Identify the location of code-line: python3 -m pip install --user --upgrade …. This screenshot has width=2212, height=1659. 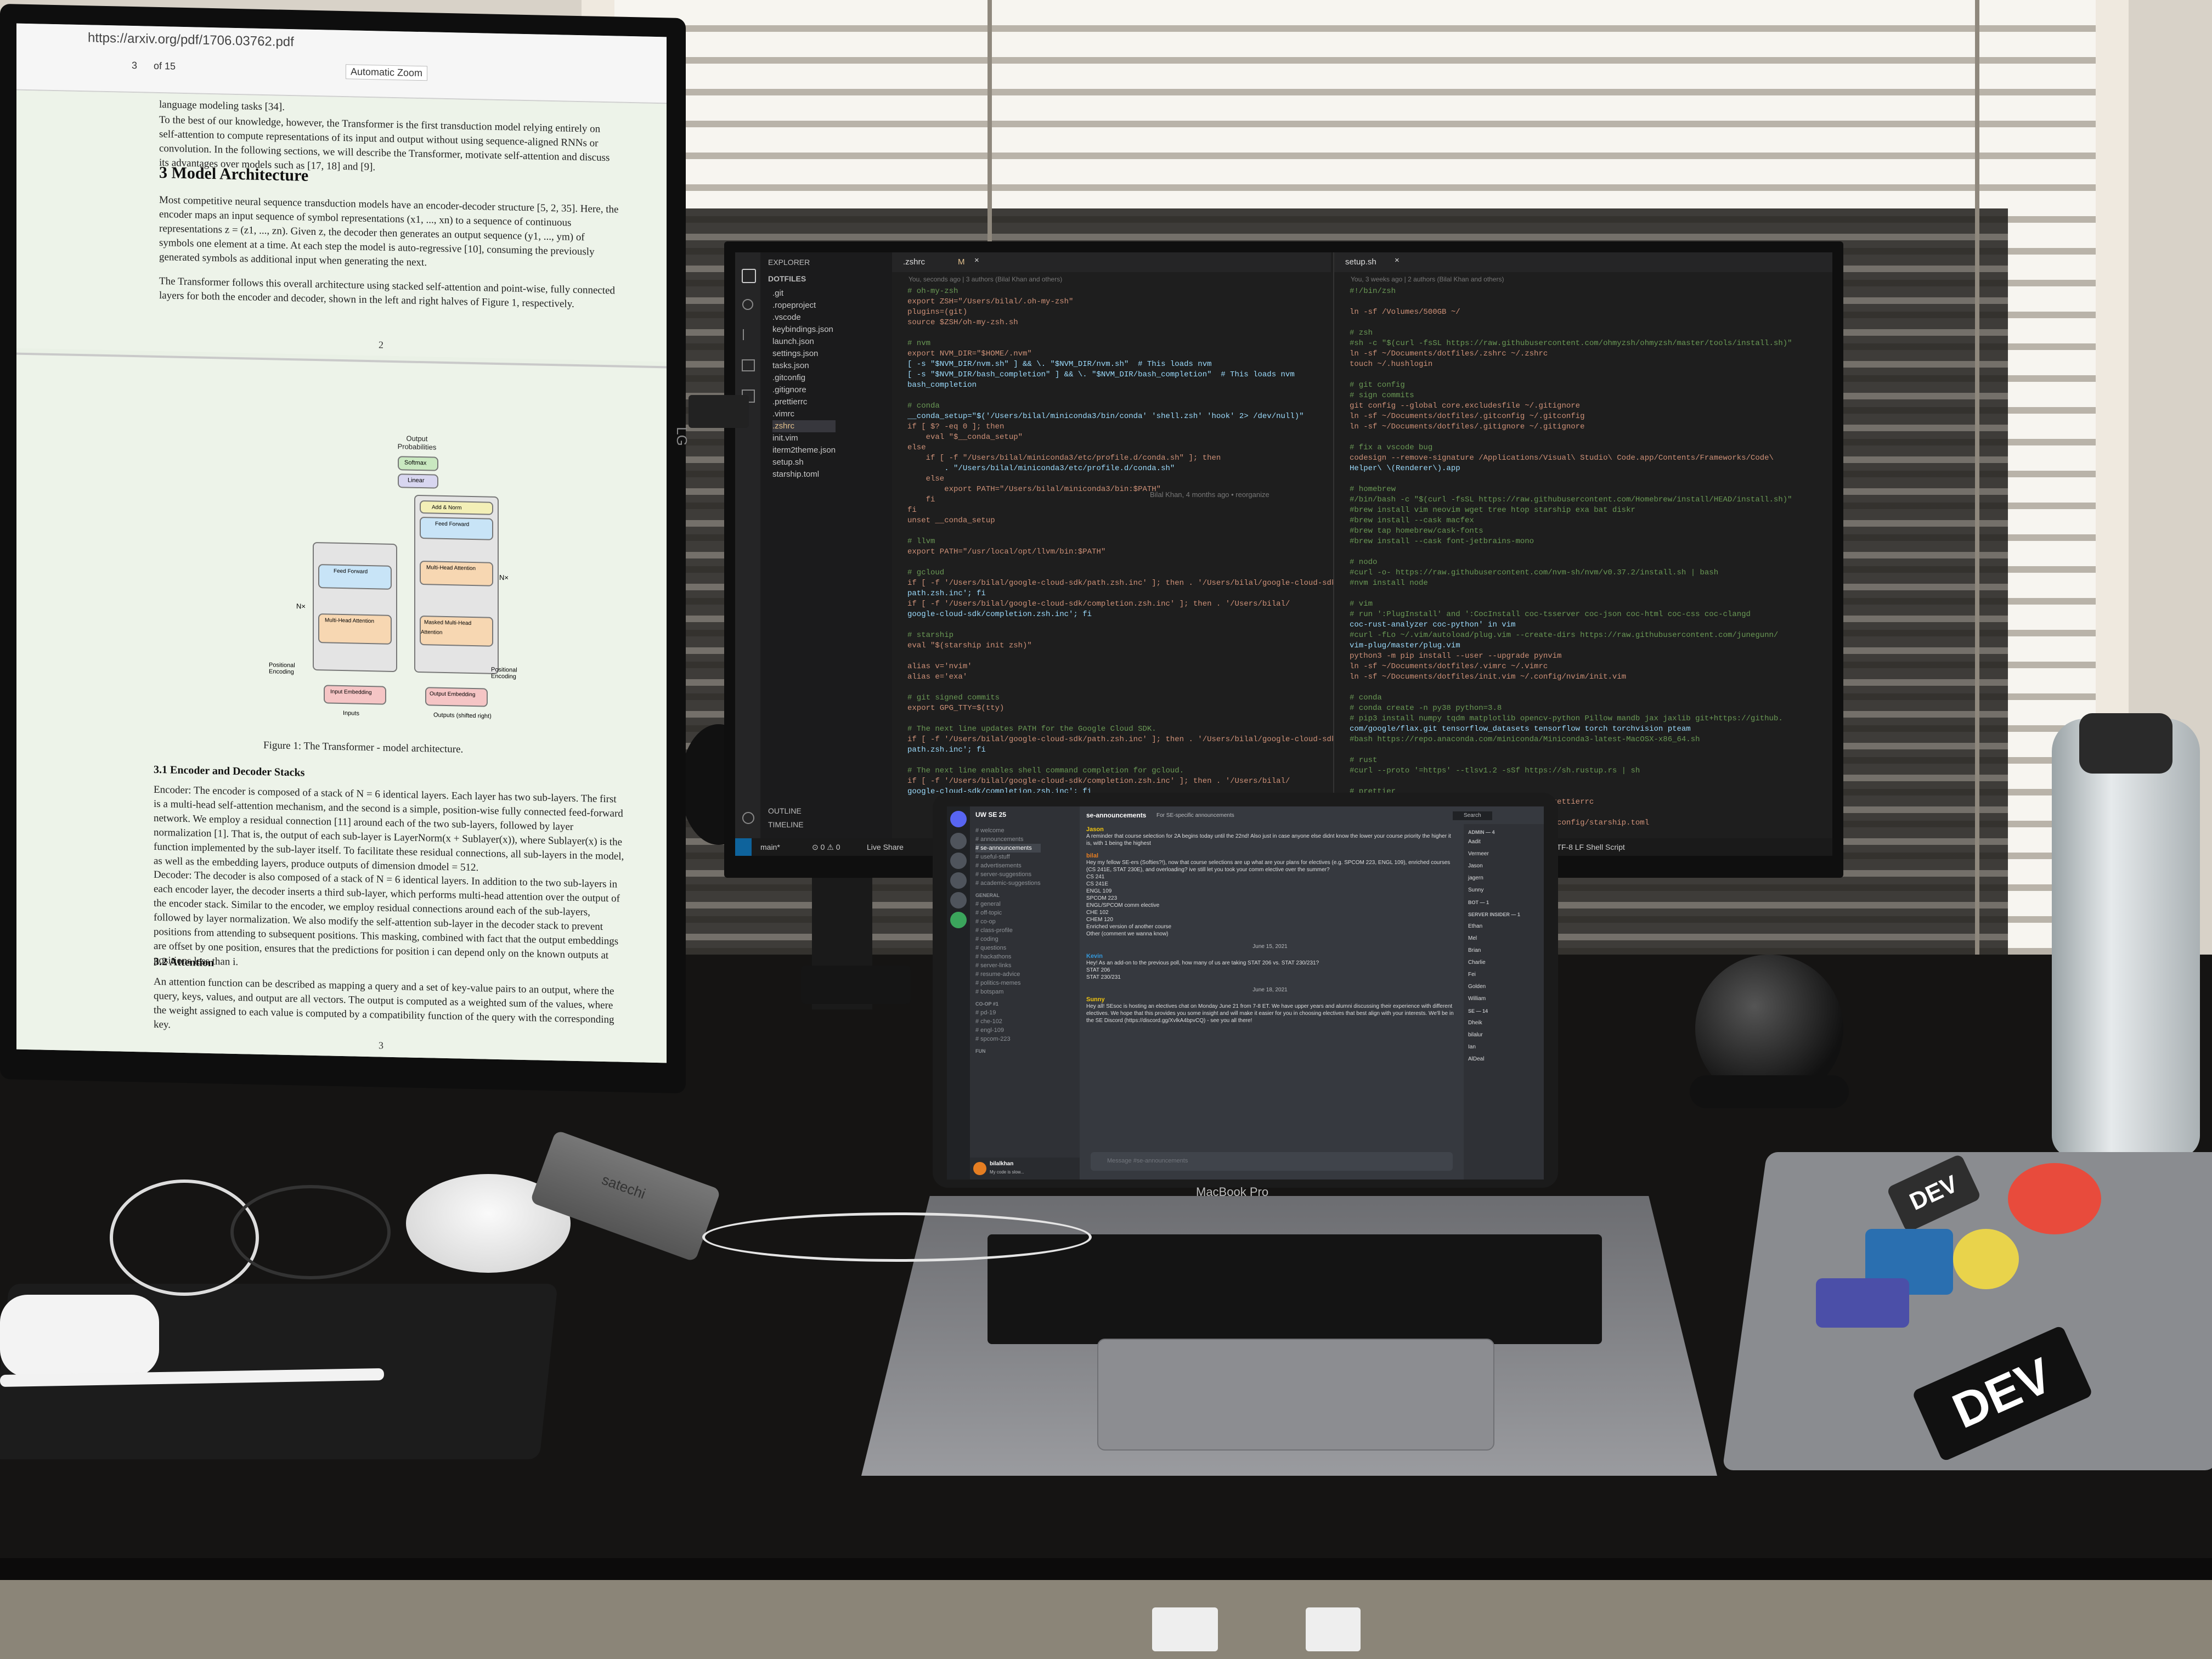
(1456, 656).